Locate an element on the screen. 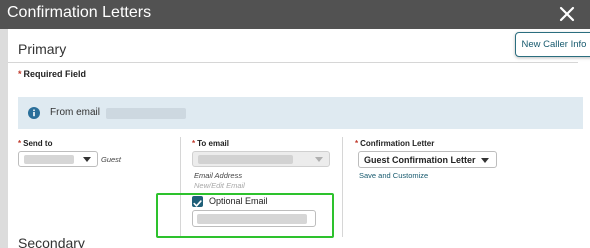 This screenshot has height=248, width=590. confirmation-letter-value: Guest Confirmation Letter is located at coordinates (420, 160).